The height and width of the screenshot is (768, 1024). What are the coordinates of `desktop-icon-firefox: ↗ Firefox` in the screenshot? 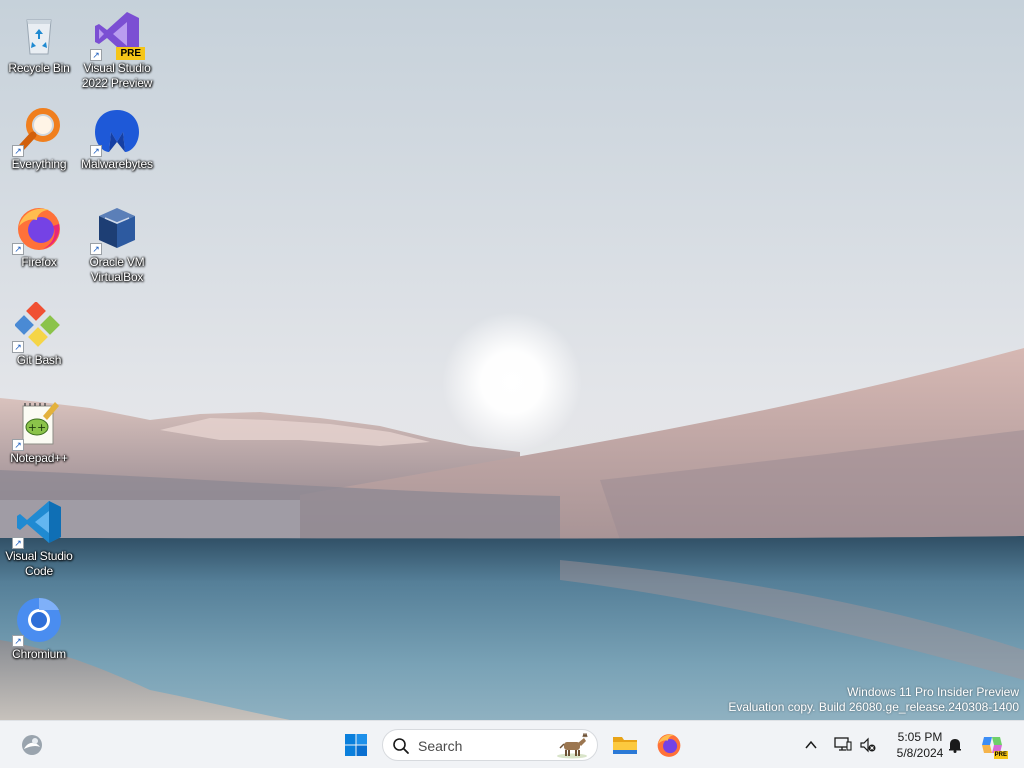 It's located at (39, 237).